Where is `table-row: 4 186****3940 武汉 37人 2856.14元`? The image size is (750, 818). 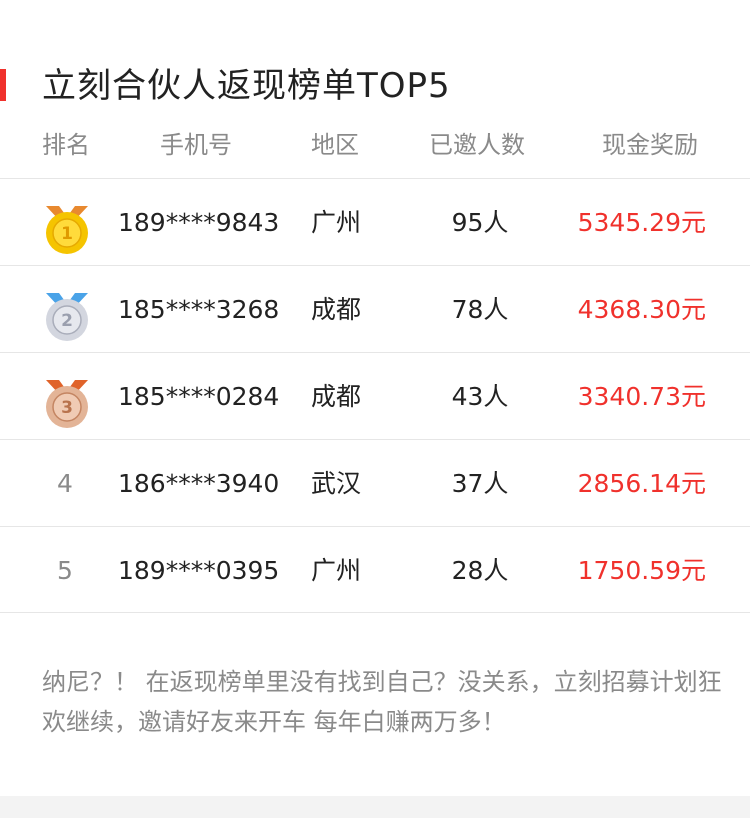
table-row: 4 186****3940 武汉 37人 2856.14元 is located at coordinates (375, 482).